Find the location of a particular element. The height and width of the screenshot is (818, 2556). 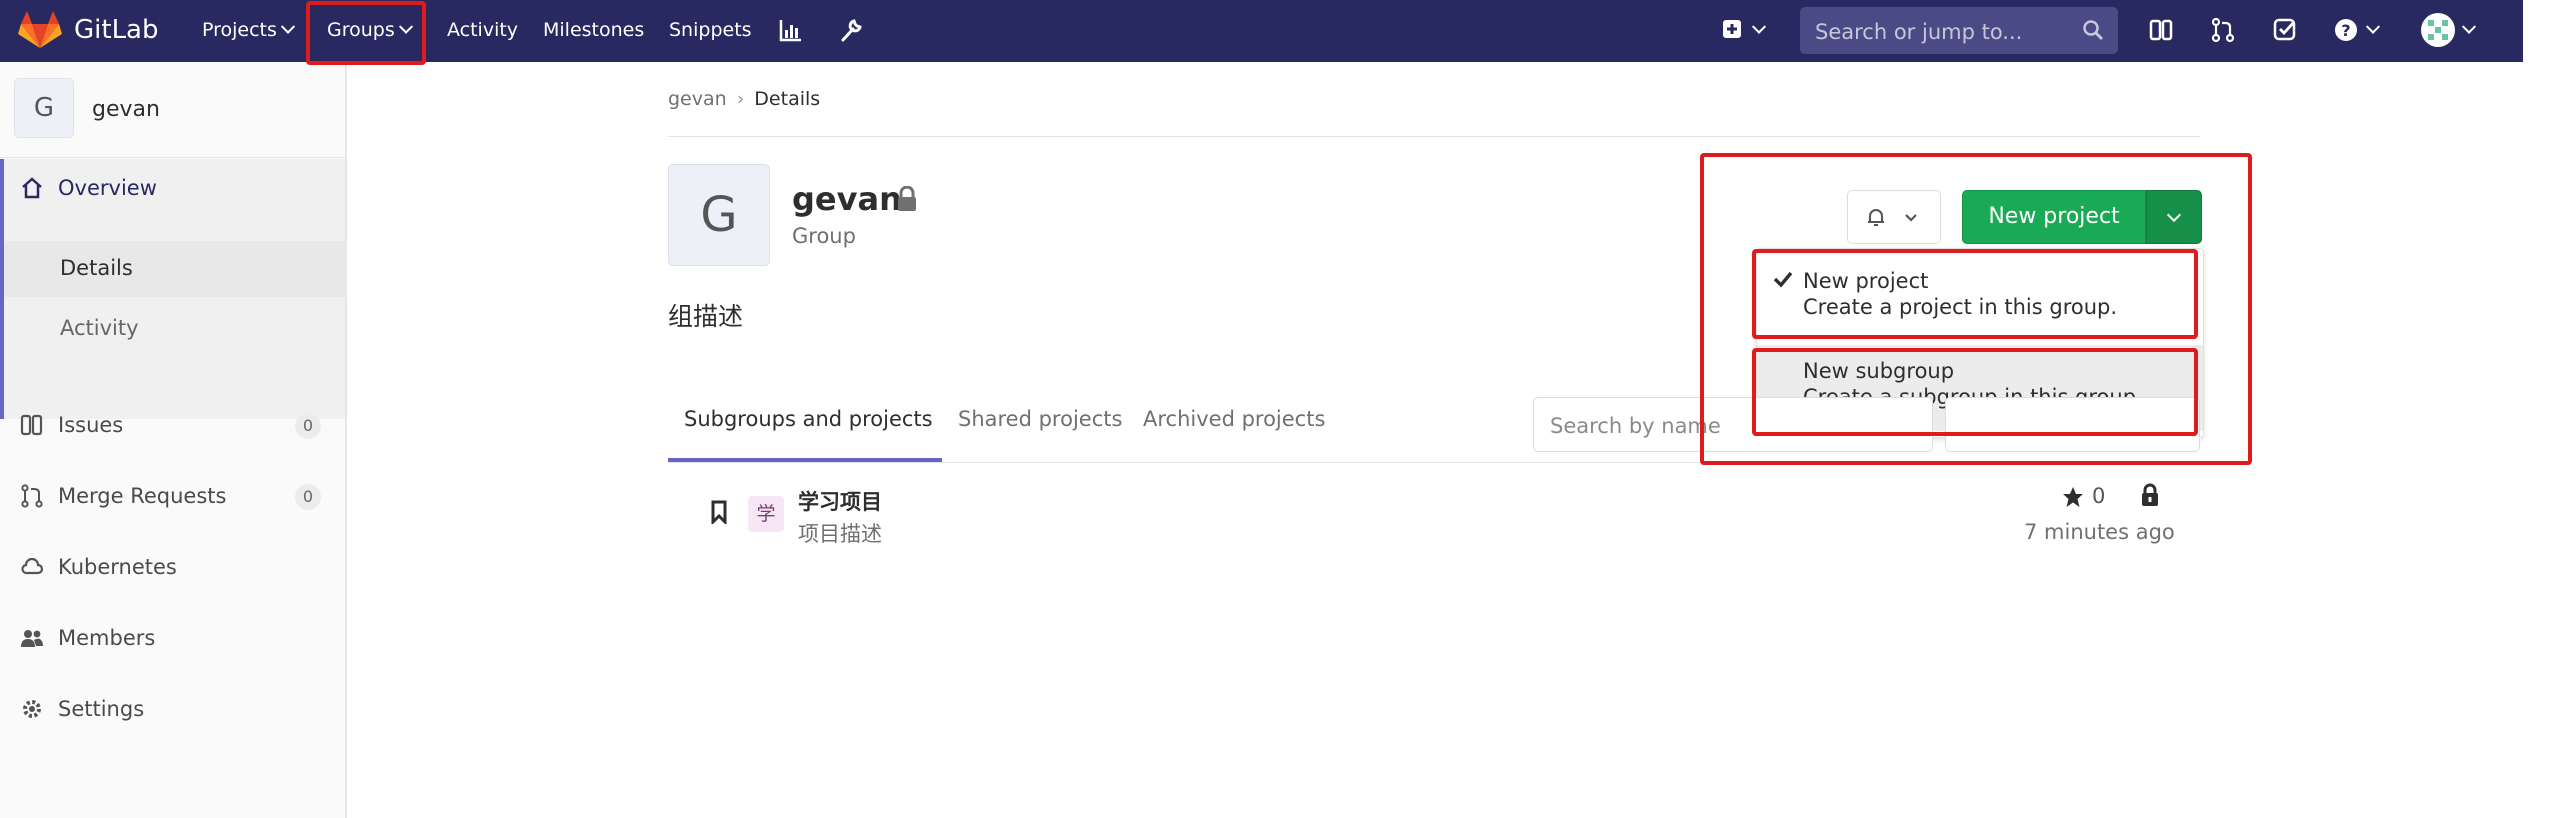

brand-name: GitLab is located at coordinates (116, 30).